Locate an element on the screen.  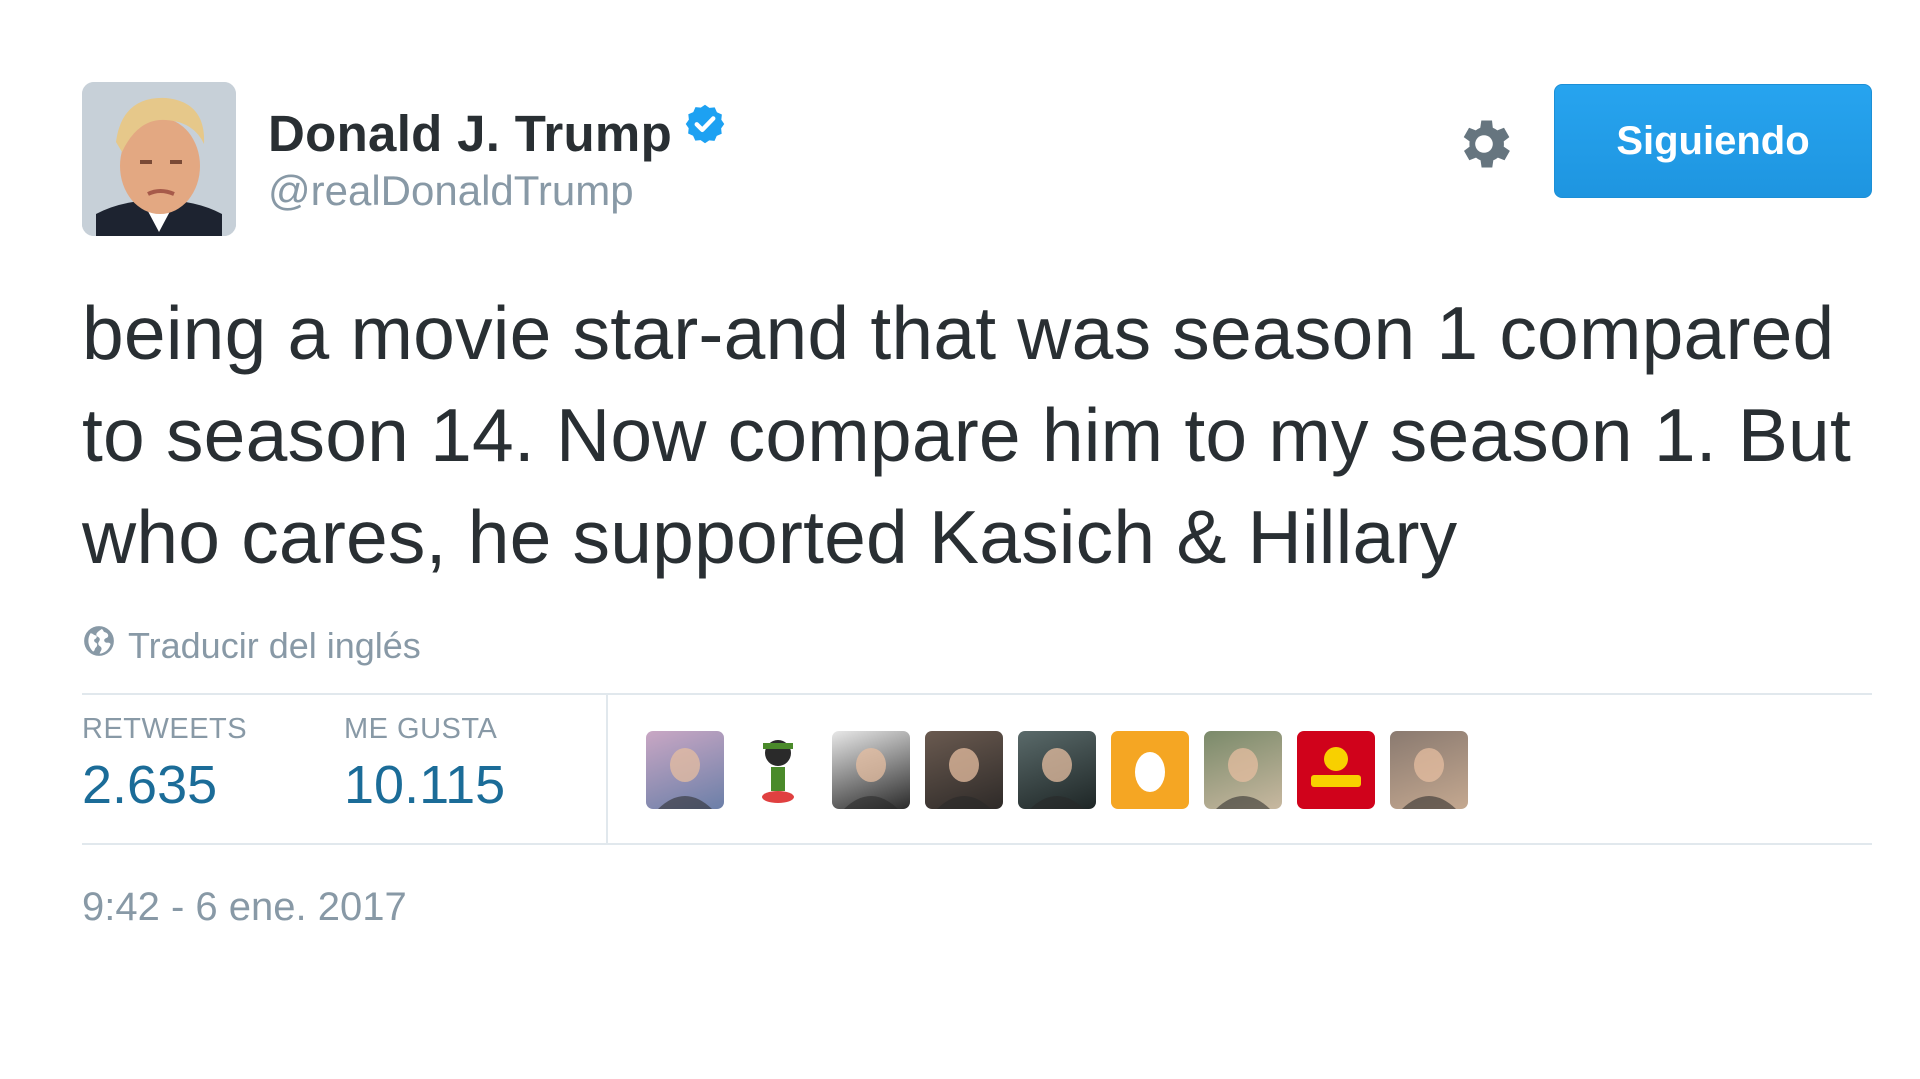
globe-icon is located at coordinates (99, 645).